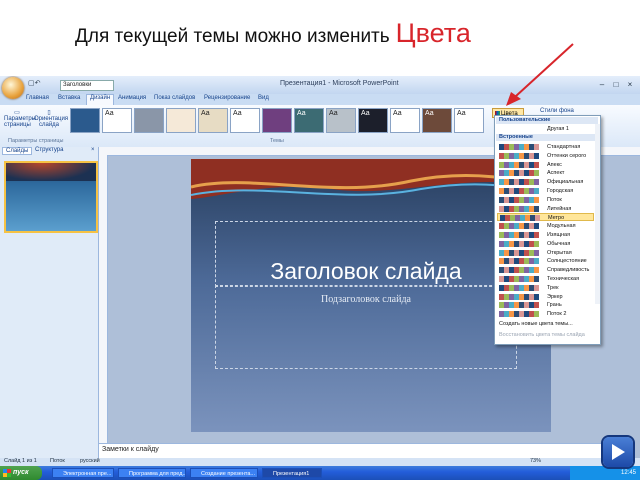 The height and width of the screenshot is (480, 640). I want to click on status-slide-info: Слайд 1 из 1, so click(20, 461).